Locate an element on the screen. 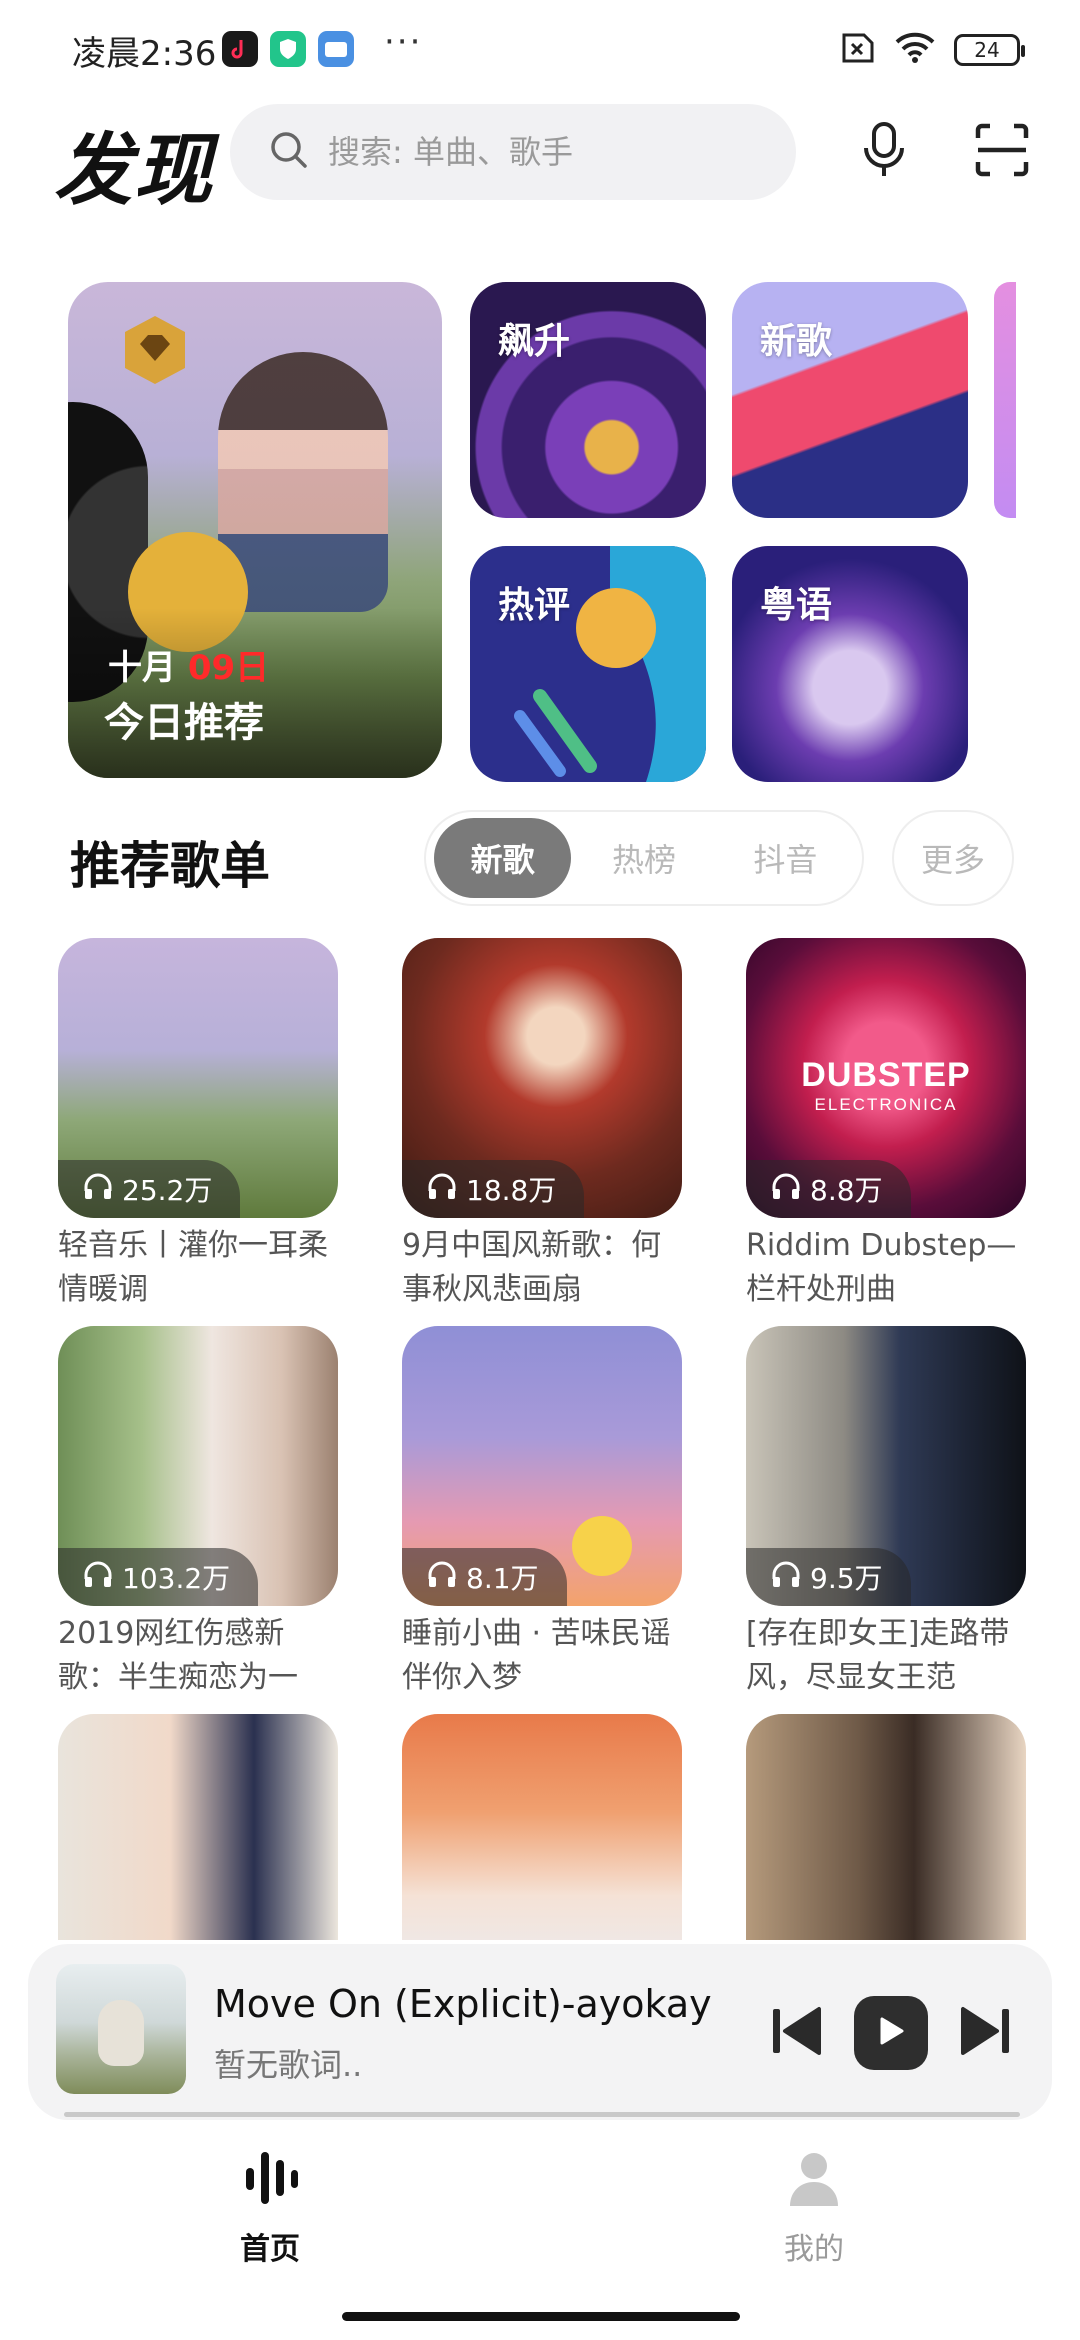  status-time: 凌晨2:36 is located at coordinates (144, 54).